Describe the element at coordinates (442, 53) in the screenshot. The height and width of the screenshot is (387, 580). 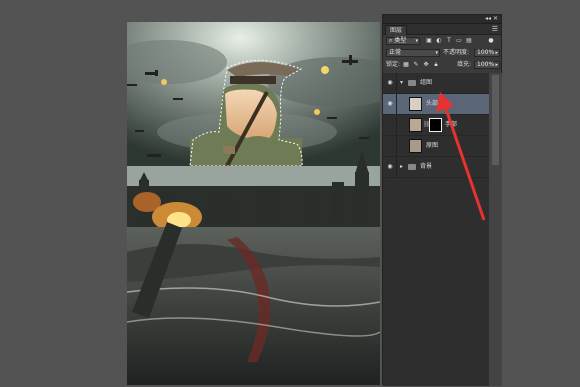
I see `blend-row: 正常 ▾ 不透明度: 100% ▸` at that location.